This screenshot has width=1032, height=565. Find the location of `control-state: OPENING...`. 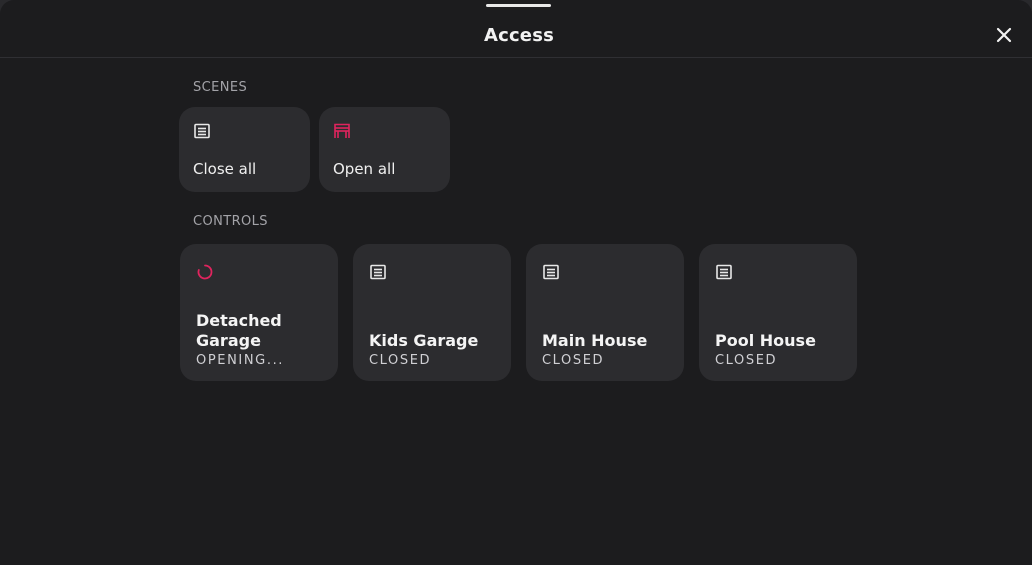

control-state: OPENING... is located at coordinates (240, 360).